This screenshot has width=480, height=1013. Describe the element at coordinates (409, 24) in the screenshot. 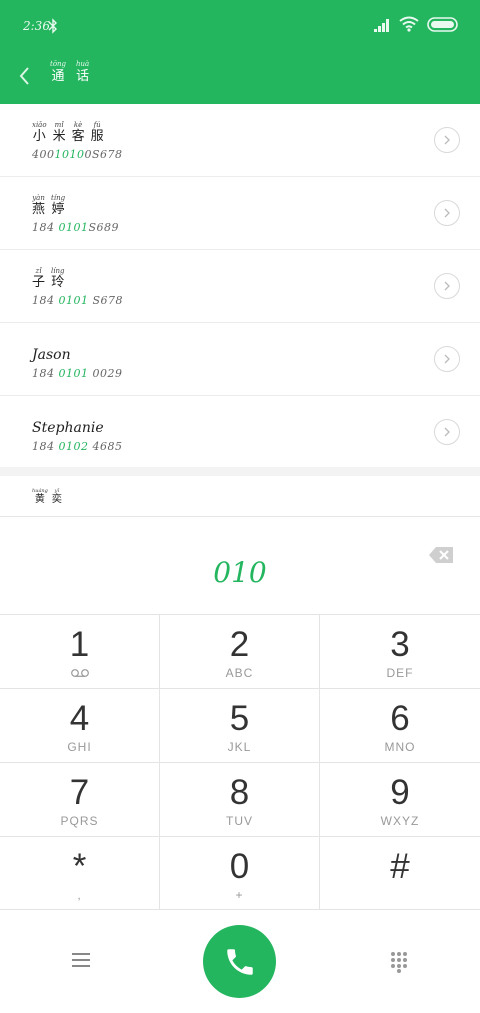

I see `wifi-icon` at that location.